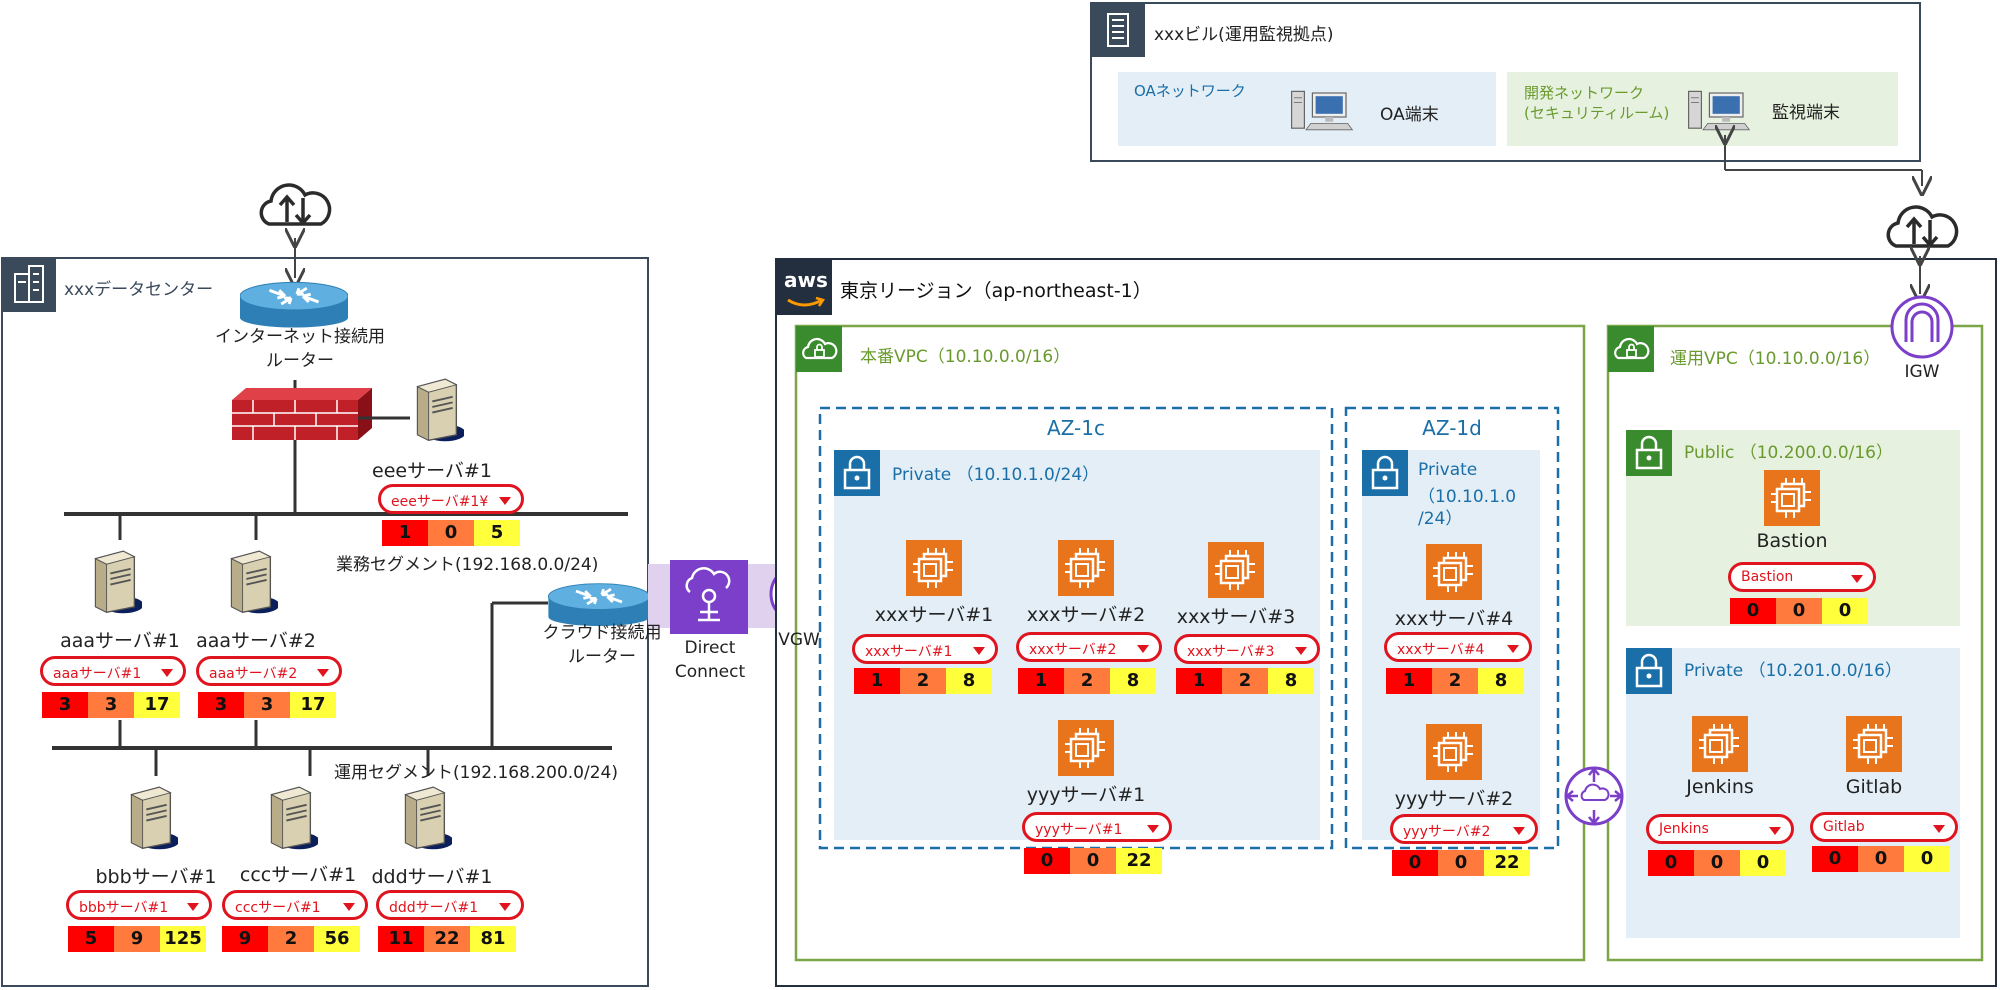 Image resolution: width=2000 pixels, height=990 pixels. What do you see at coordinates (1793, 671) in the screenshot?
I see `private-ops-label: Private （10.201.0.0/16）` at bounding box center [1793, 671].